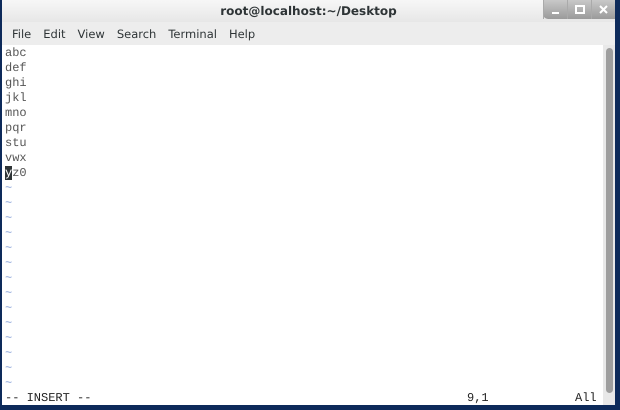 This screenshot has height=410, width=620. I want to click on text-line: pqr, so click(16, 128).